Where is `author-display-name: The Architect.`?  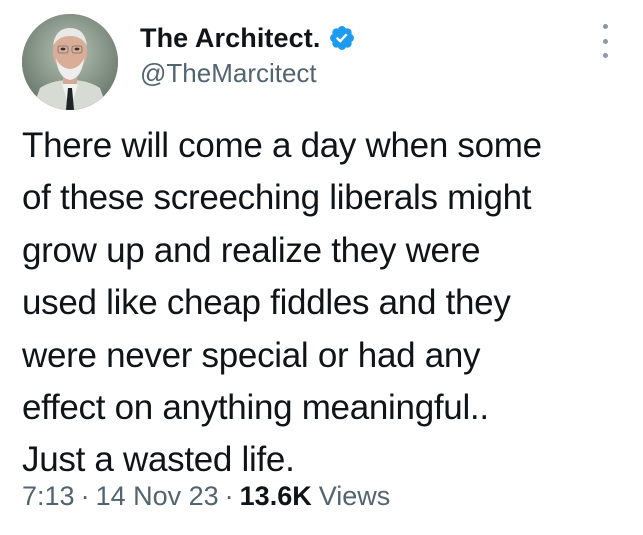 author-display-name: The Architect. is located at coordinates (230, 38).